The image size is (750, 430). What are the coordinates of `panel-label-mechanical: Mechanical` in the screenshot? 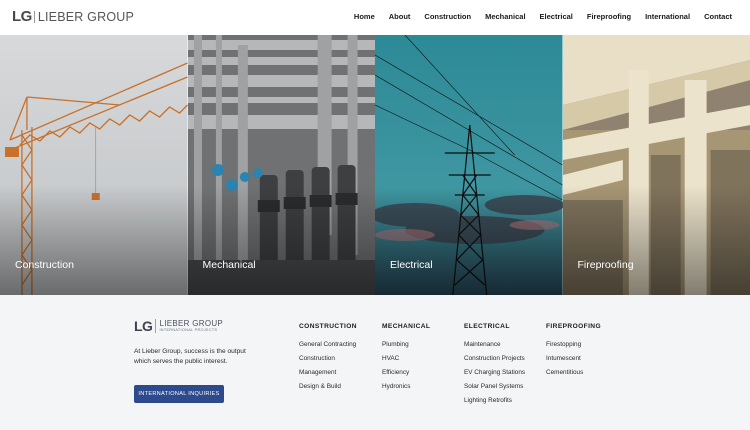 It's located at (229, 265).